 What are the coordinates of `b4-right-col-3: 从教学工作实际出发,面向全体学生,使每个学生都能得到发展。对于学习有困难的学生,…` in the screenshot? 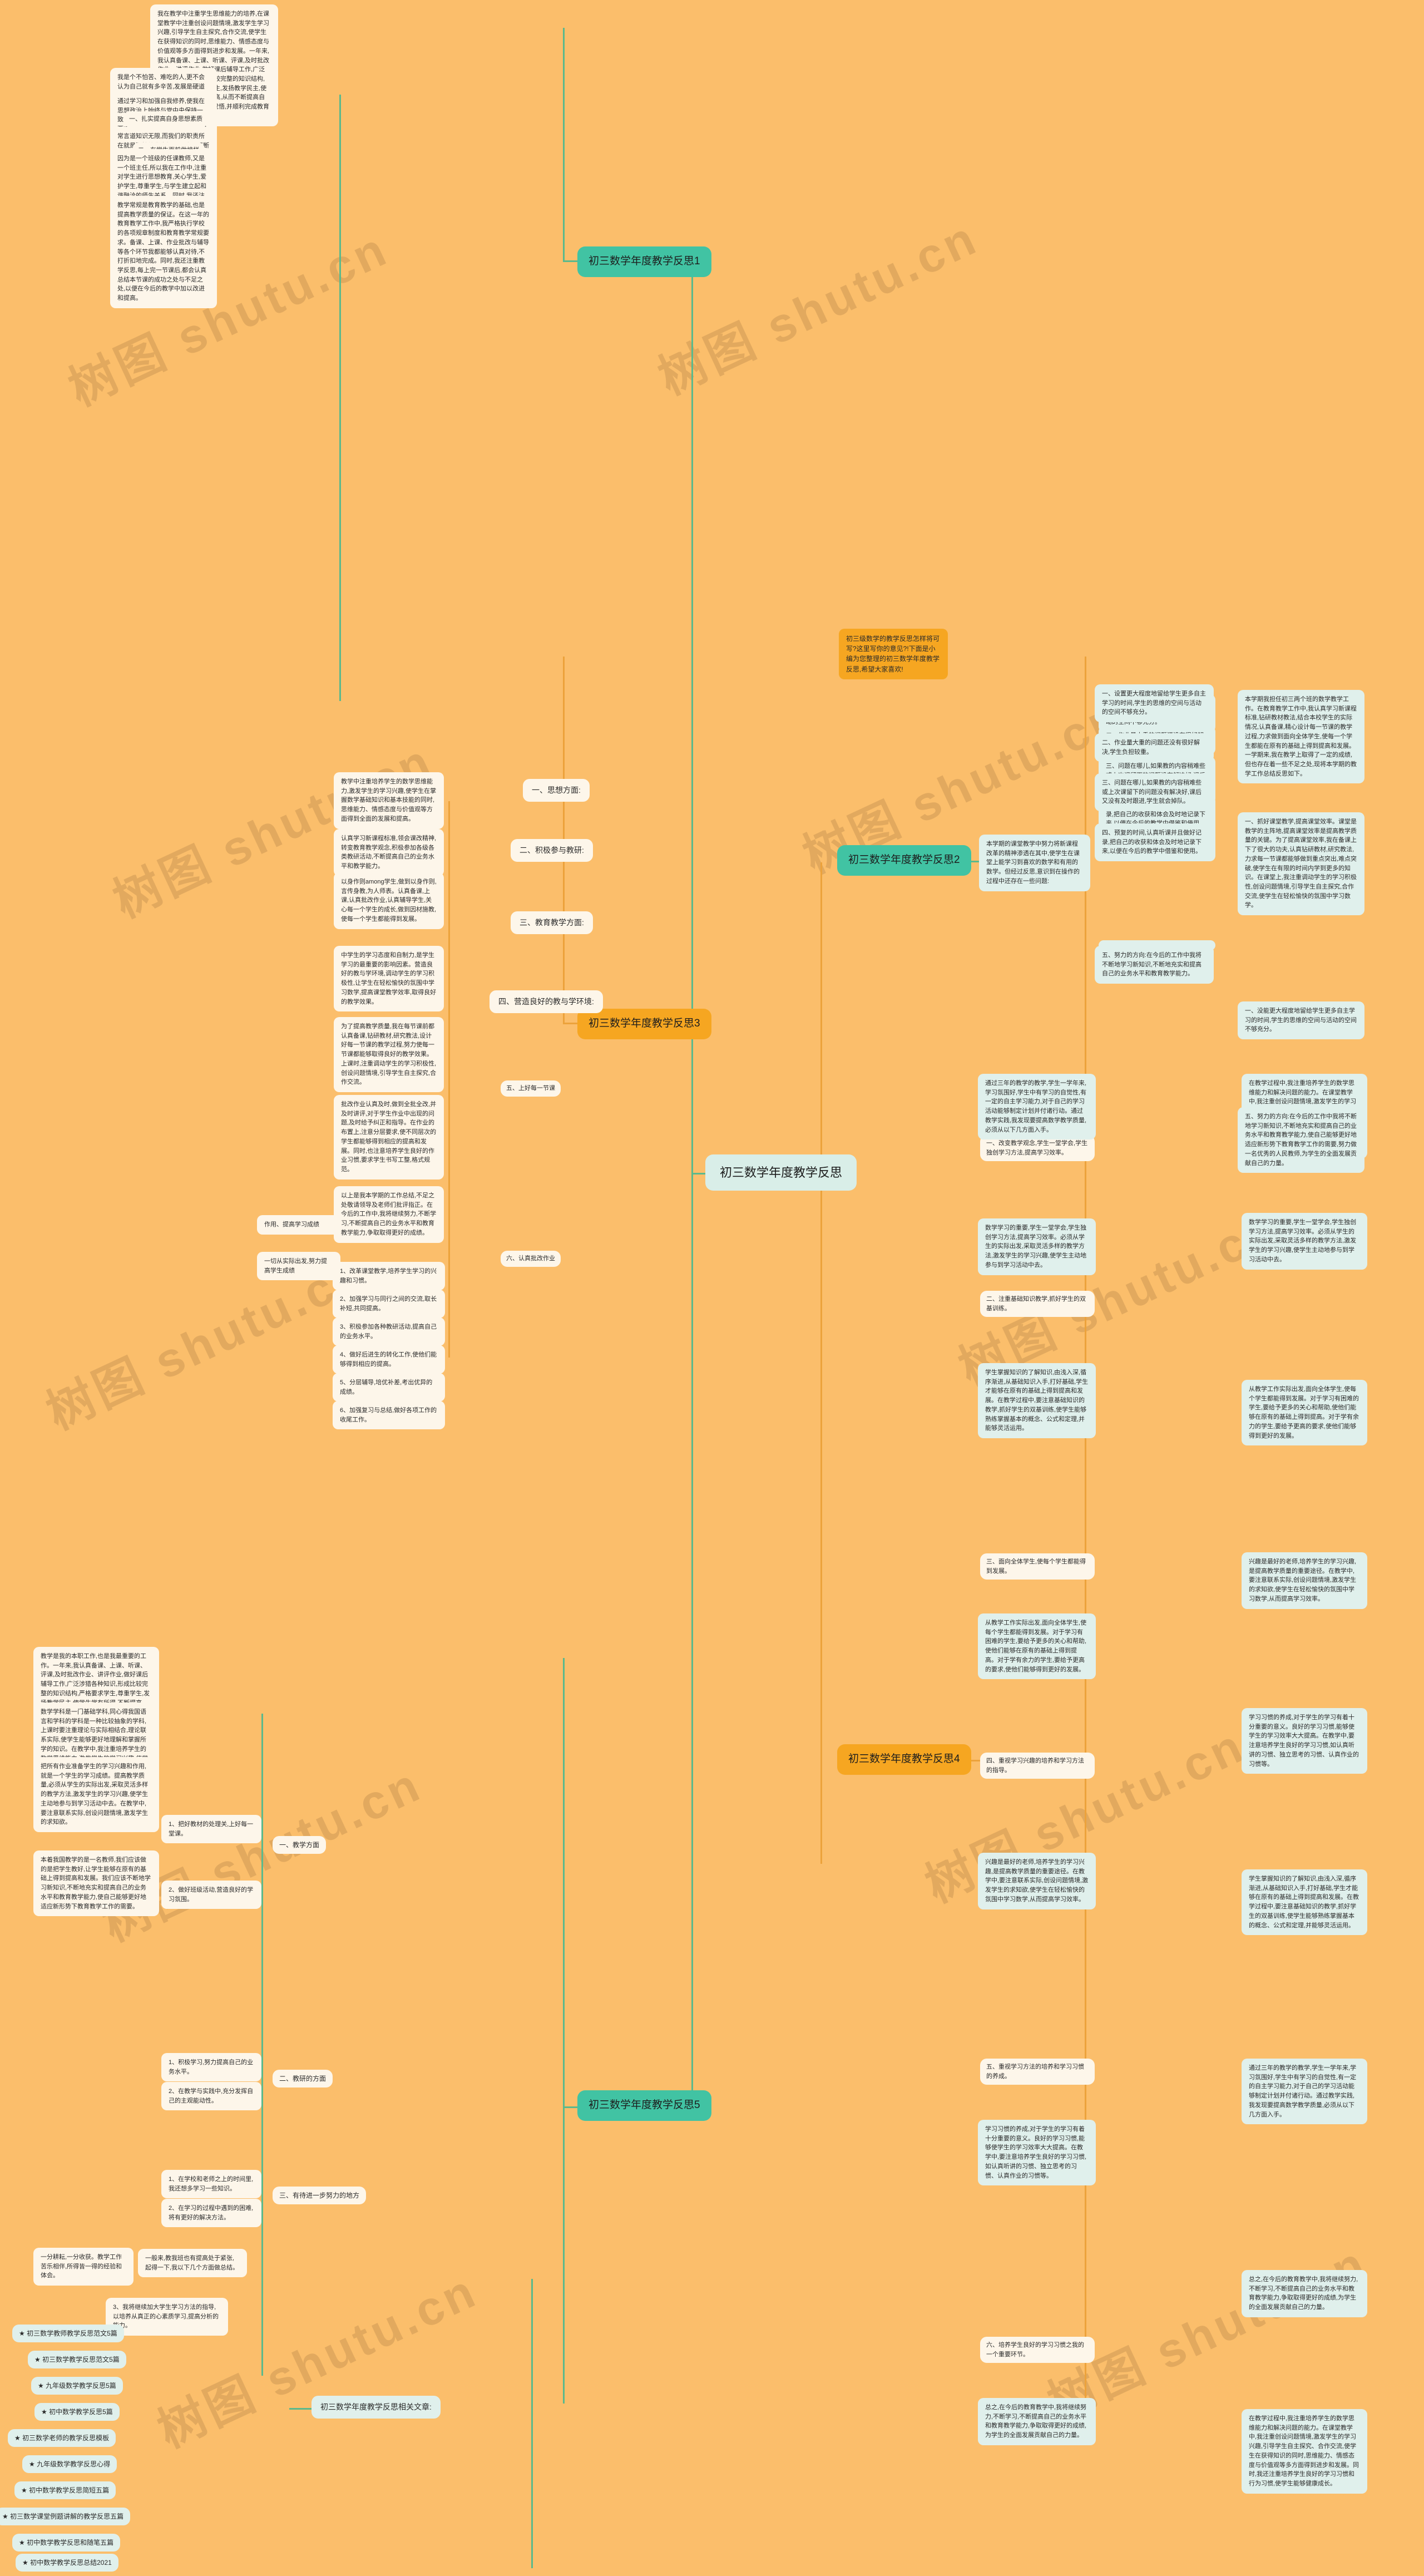 It's located at (1304, 1413).